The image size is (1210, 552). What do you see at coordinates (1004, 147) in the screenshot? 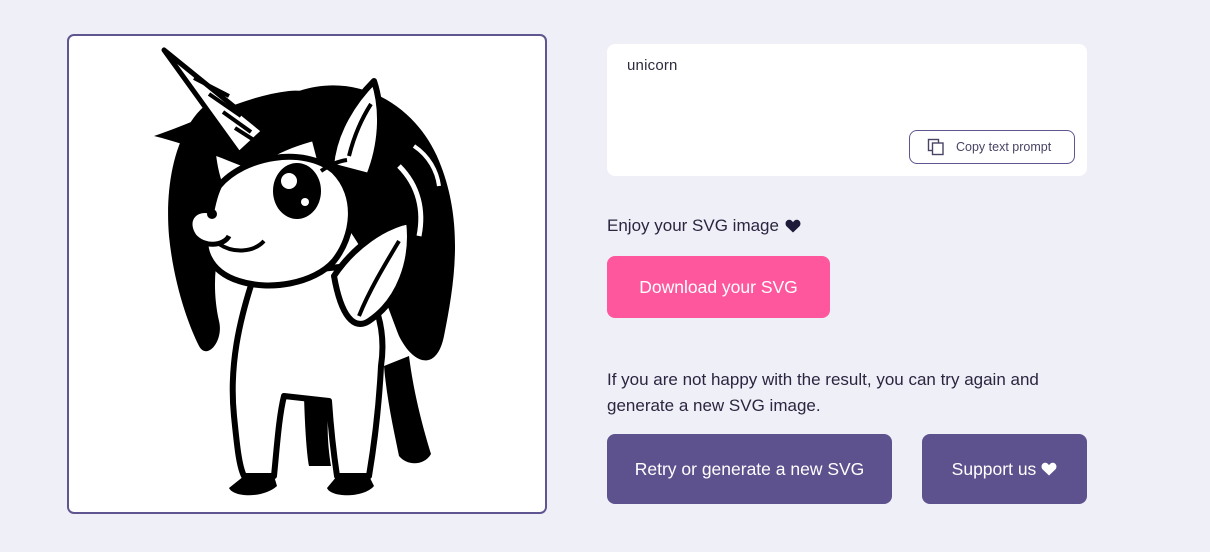
I see `copy-text-prompt-label: Copy text prompt` at bounding box center [1004, 147].